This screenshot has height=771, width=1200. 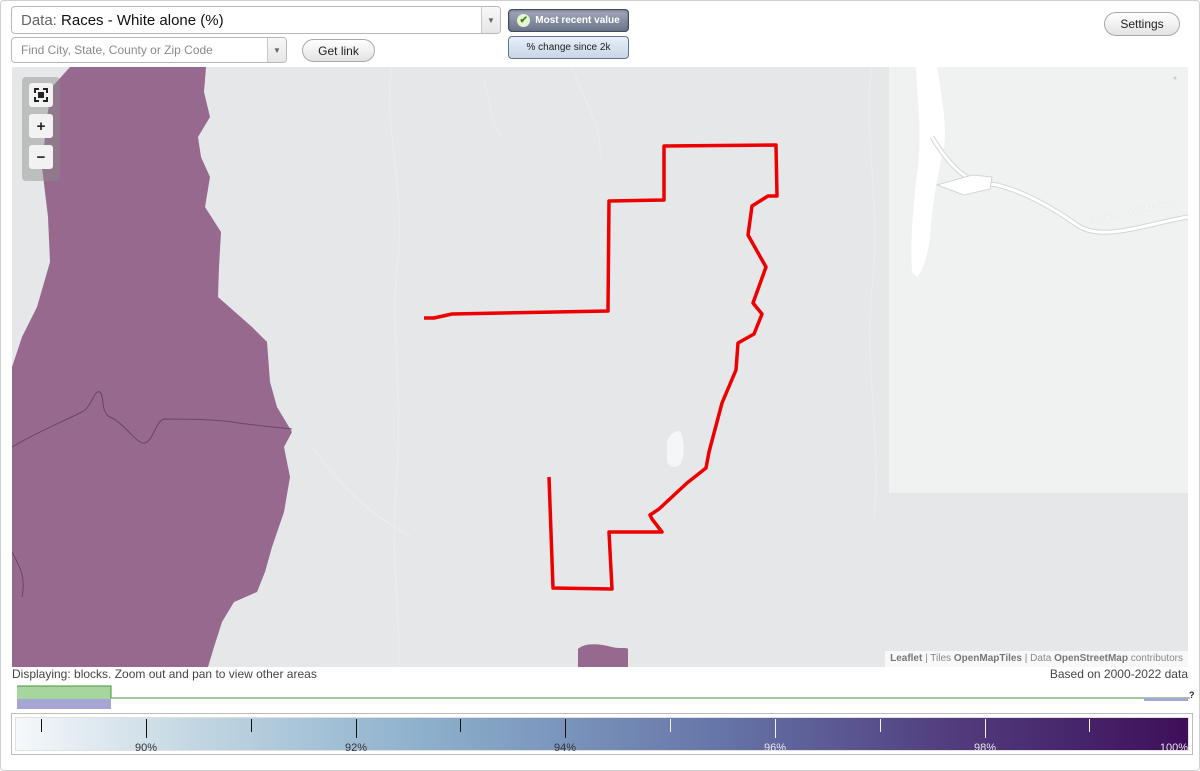 What do you see at coordinates (139, 50) in the screenshot?
I see `place-search-input` at bounding box center [139, 50].